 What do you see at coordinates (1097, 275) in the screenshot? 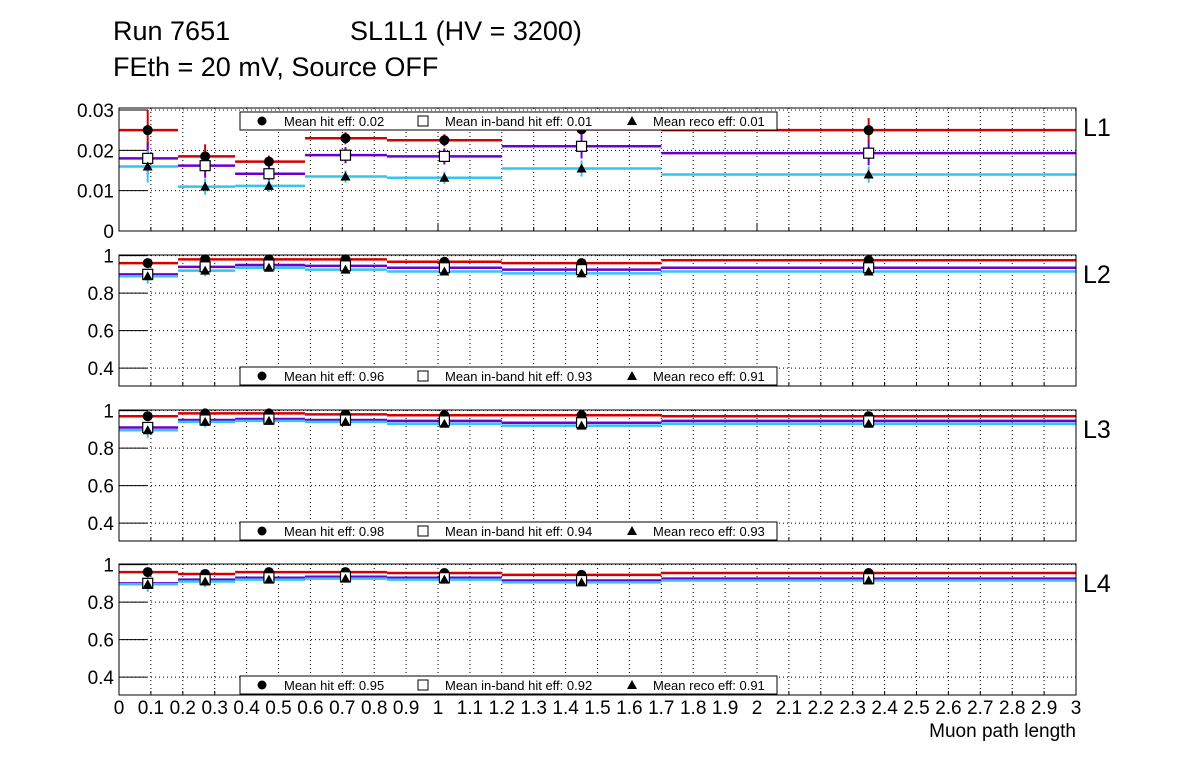
I see `layer-label: L2` at bounding box center [1097, 275].